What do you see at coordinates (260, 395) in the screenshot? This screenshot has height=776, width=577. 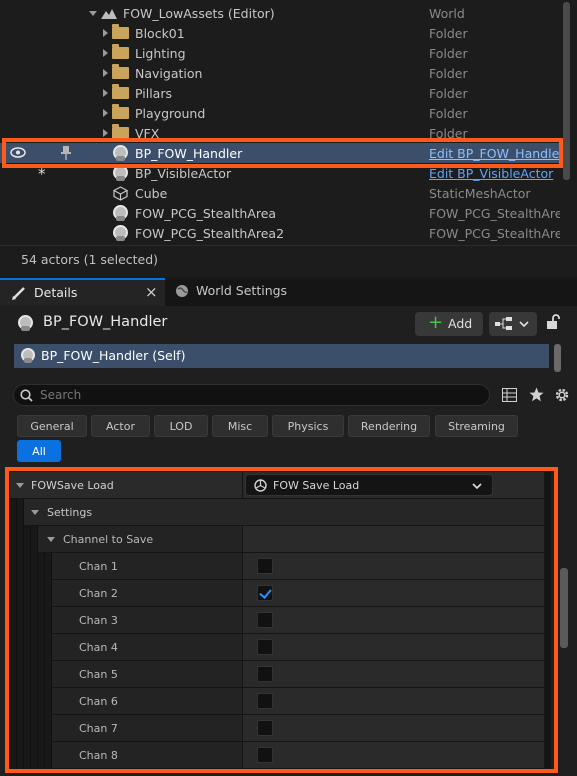 I see `search-input` at bounding box center [260, 395].